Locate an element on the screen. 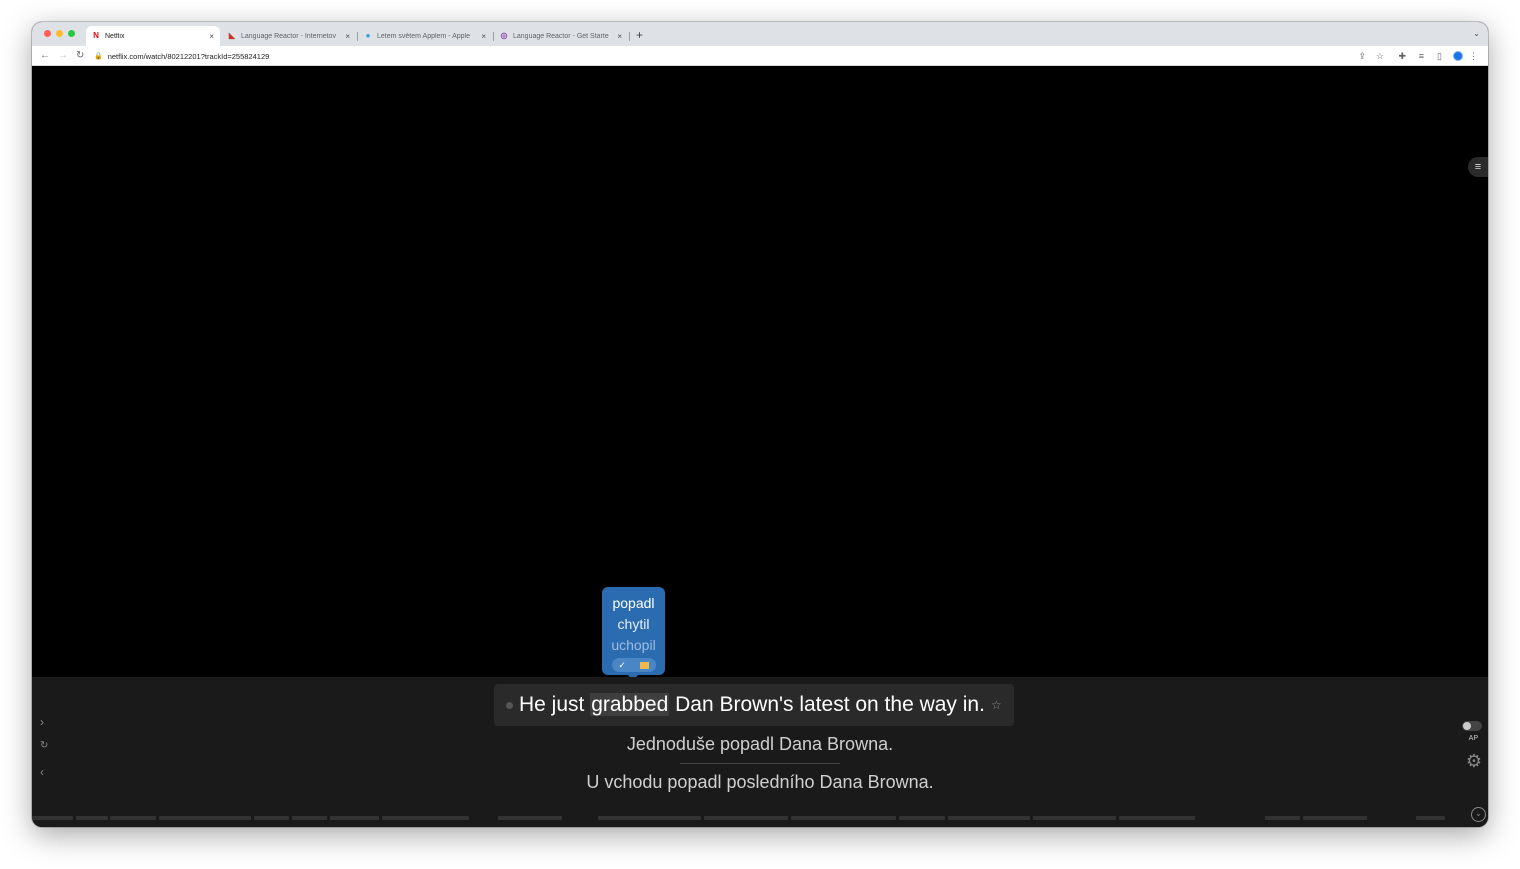 The image size is (1520, 869). side-panel-icon: ▯ is located at coordinates (1439, 56).